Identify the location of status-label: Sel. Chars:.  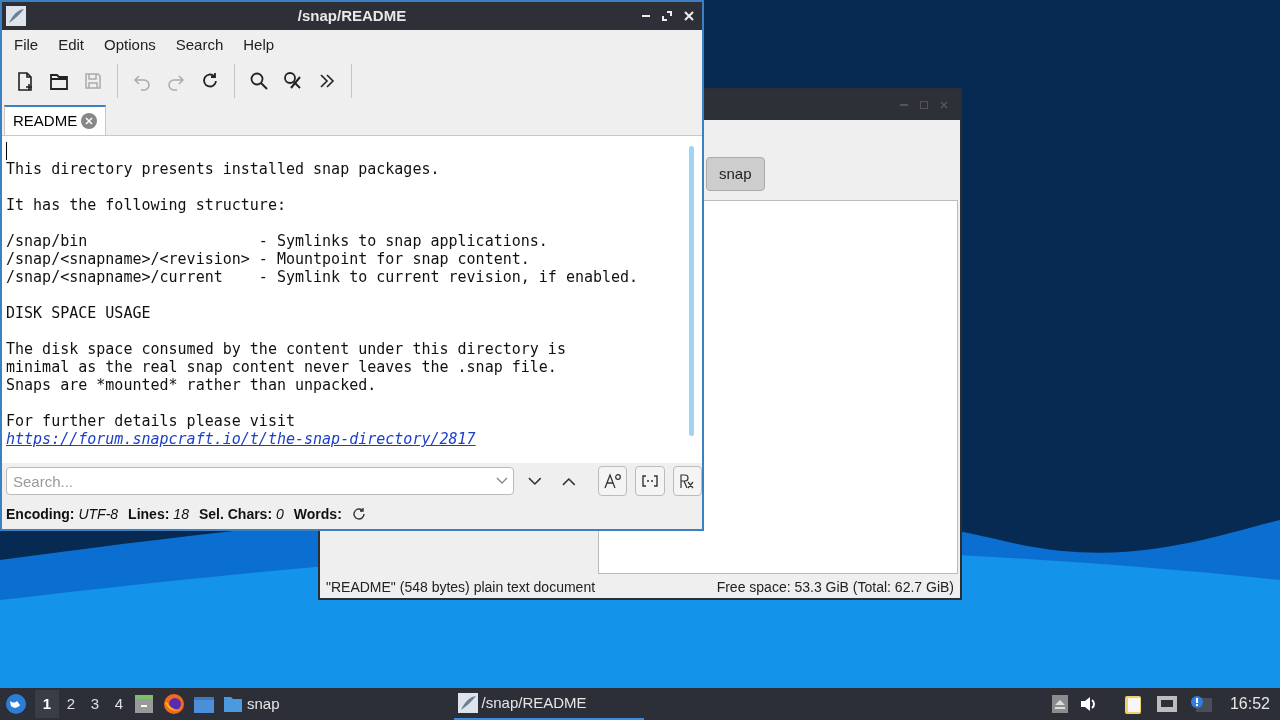
(235, 514).